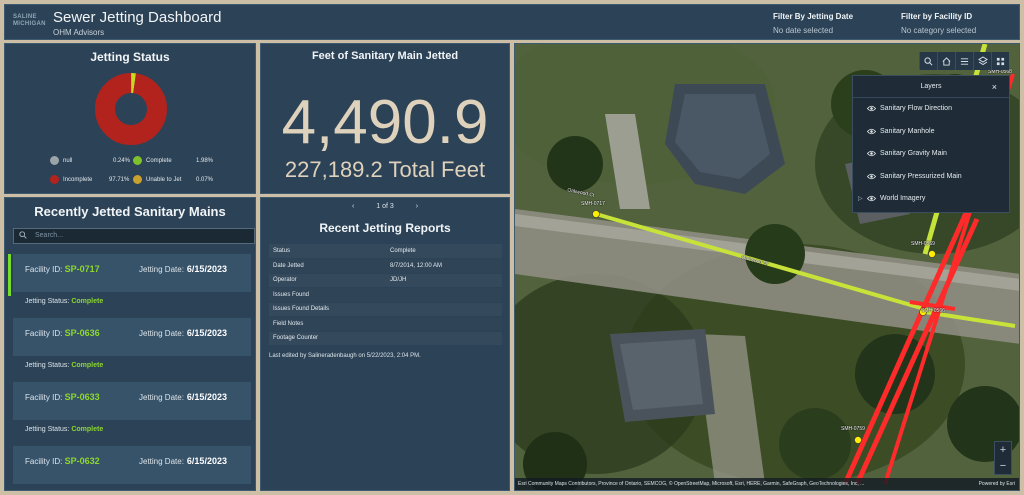 The height and width of the screenshot is (495, 1024). What do you see at coordinates (1003, 450) in the screenshot?
I see `zoom-in-button: +` at bounding box center [1003, 450].